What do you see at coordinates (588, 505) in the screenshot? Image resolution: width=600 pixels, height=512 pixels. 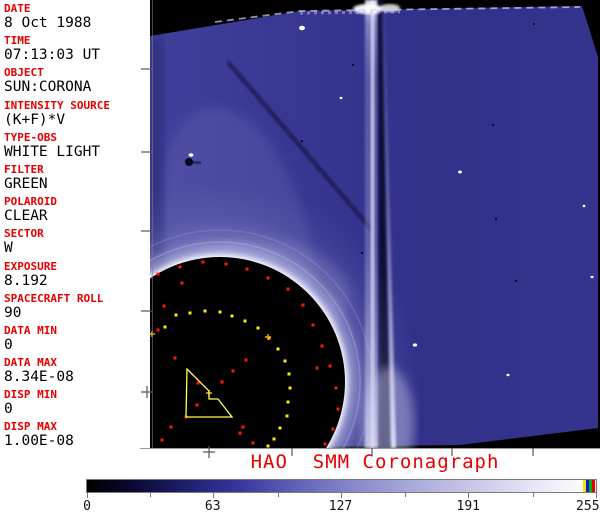 I see `colorbar-tick-label: 255` at bounding box center [588, 505].